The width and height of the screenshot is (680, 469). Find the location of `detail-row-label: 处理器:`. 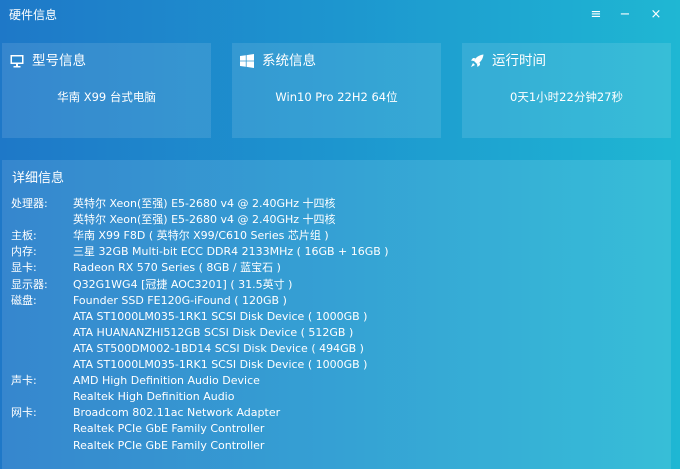

detail-row-label: 处理器: is located at coordinates (29, 203).